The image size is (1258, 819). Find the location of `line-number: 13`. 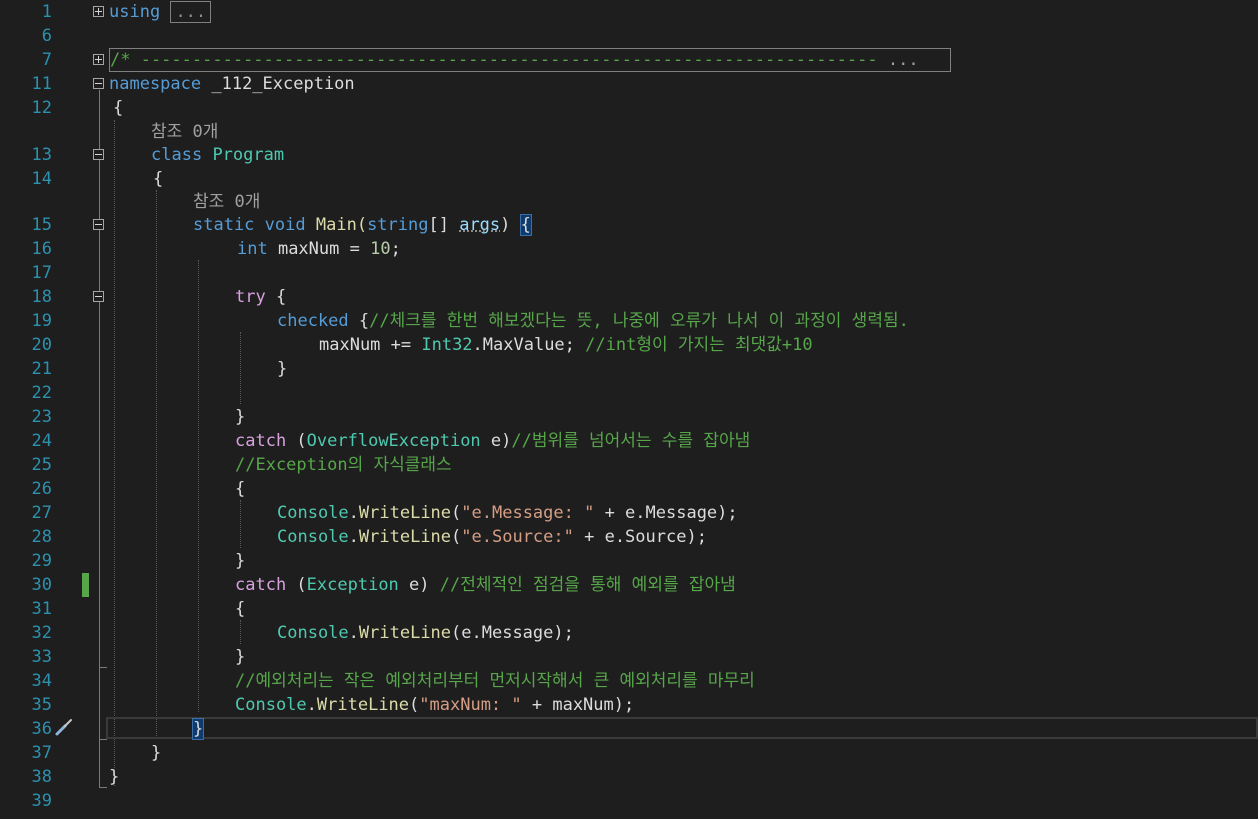

line-number: 13 is located at coordinates (41, 155).